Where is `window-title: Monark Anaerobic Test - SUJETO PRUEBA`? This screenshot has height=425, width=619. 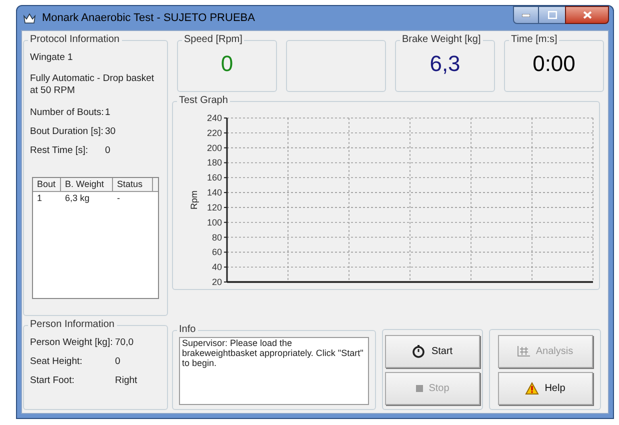 window-title: Monark Anaerobic Test - SUJETO PRUEBA is located at coordinates (148, 18).